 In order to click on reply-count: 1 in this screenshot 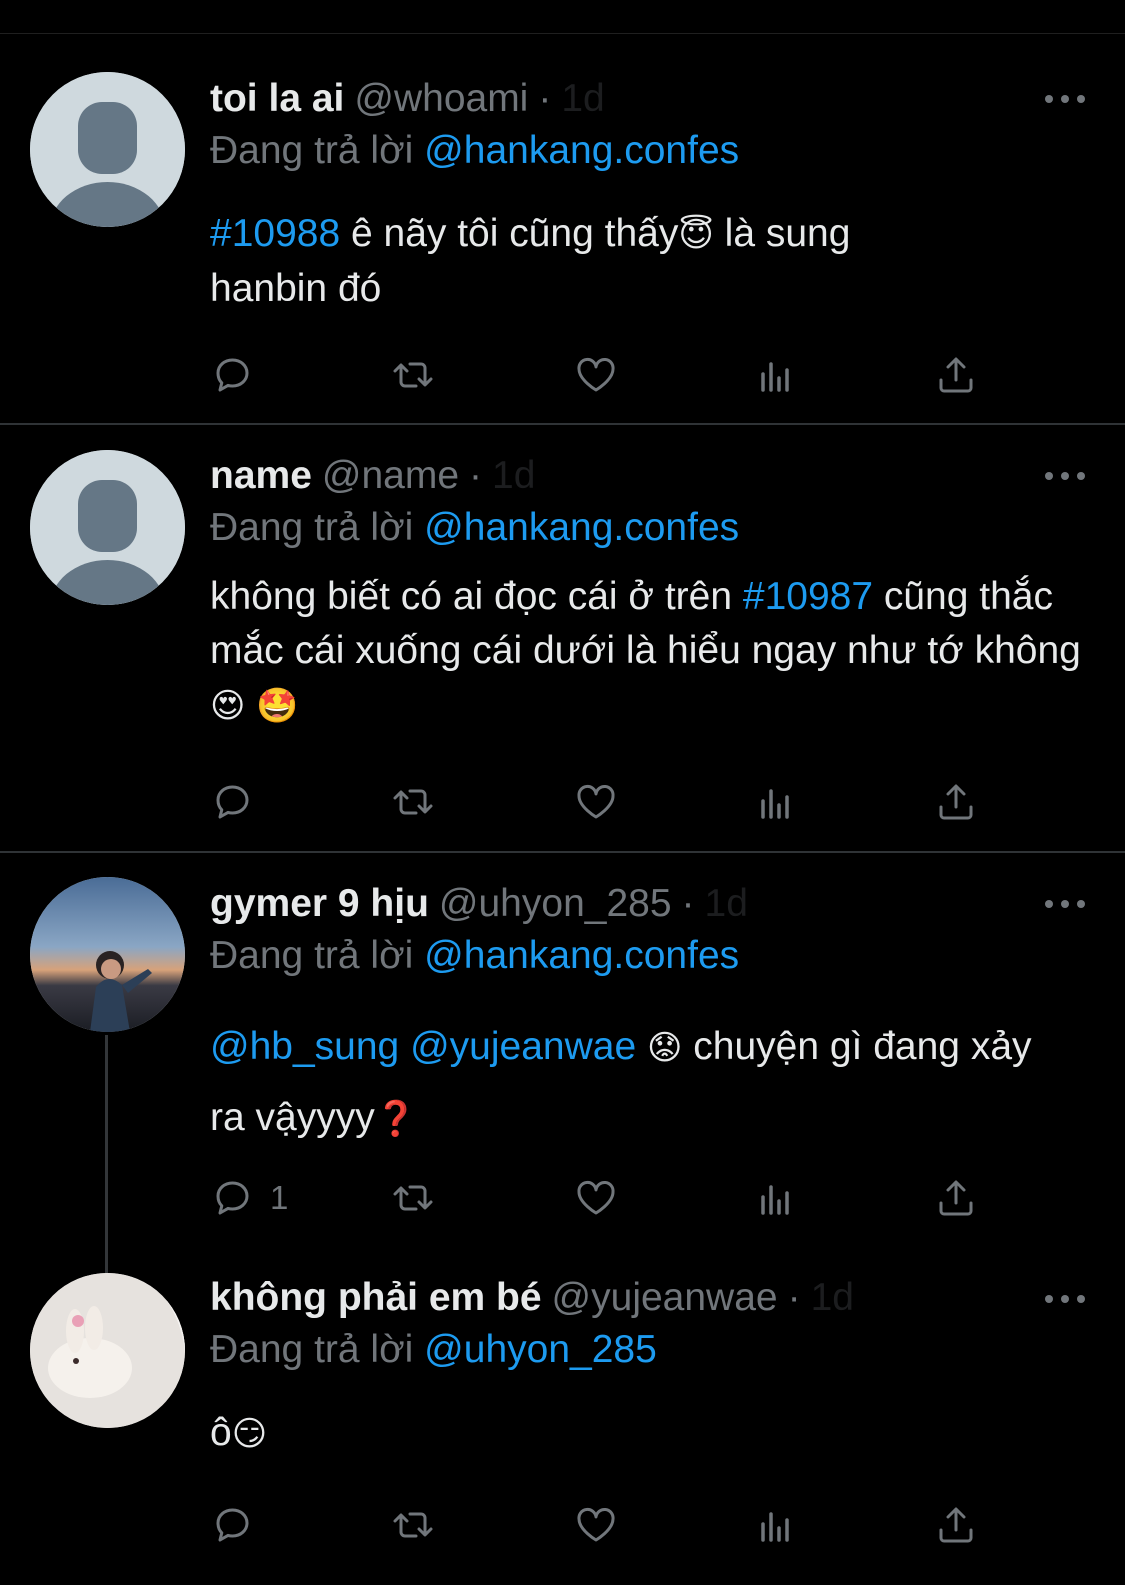, I will do `click(279, 1197)`.